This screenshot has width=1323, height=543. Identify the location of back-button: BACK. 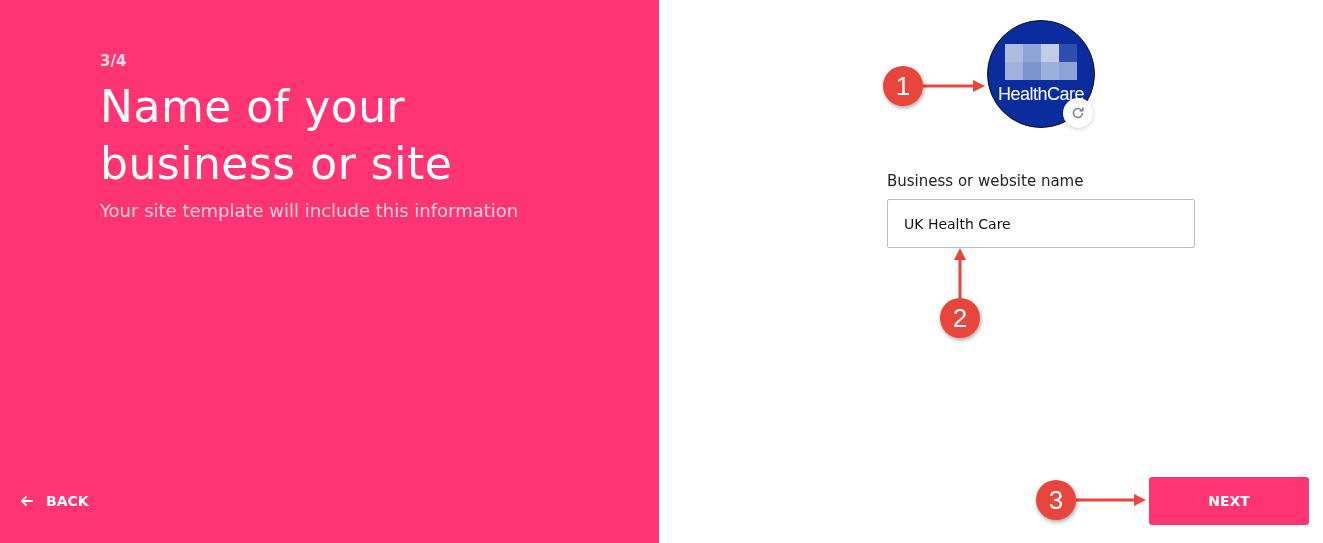
(54, 501).